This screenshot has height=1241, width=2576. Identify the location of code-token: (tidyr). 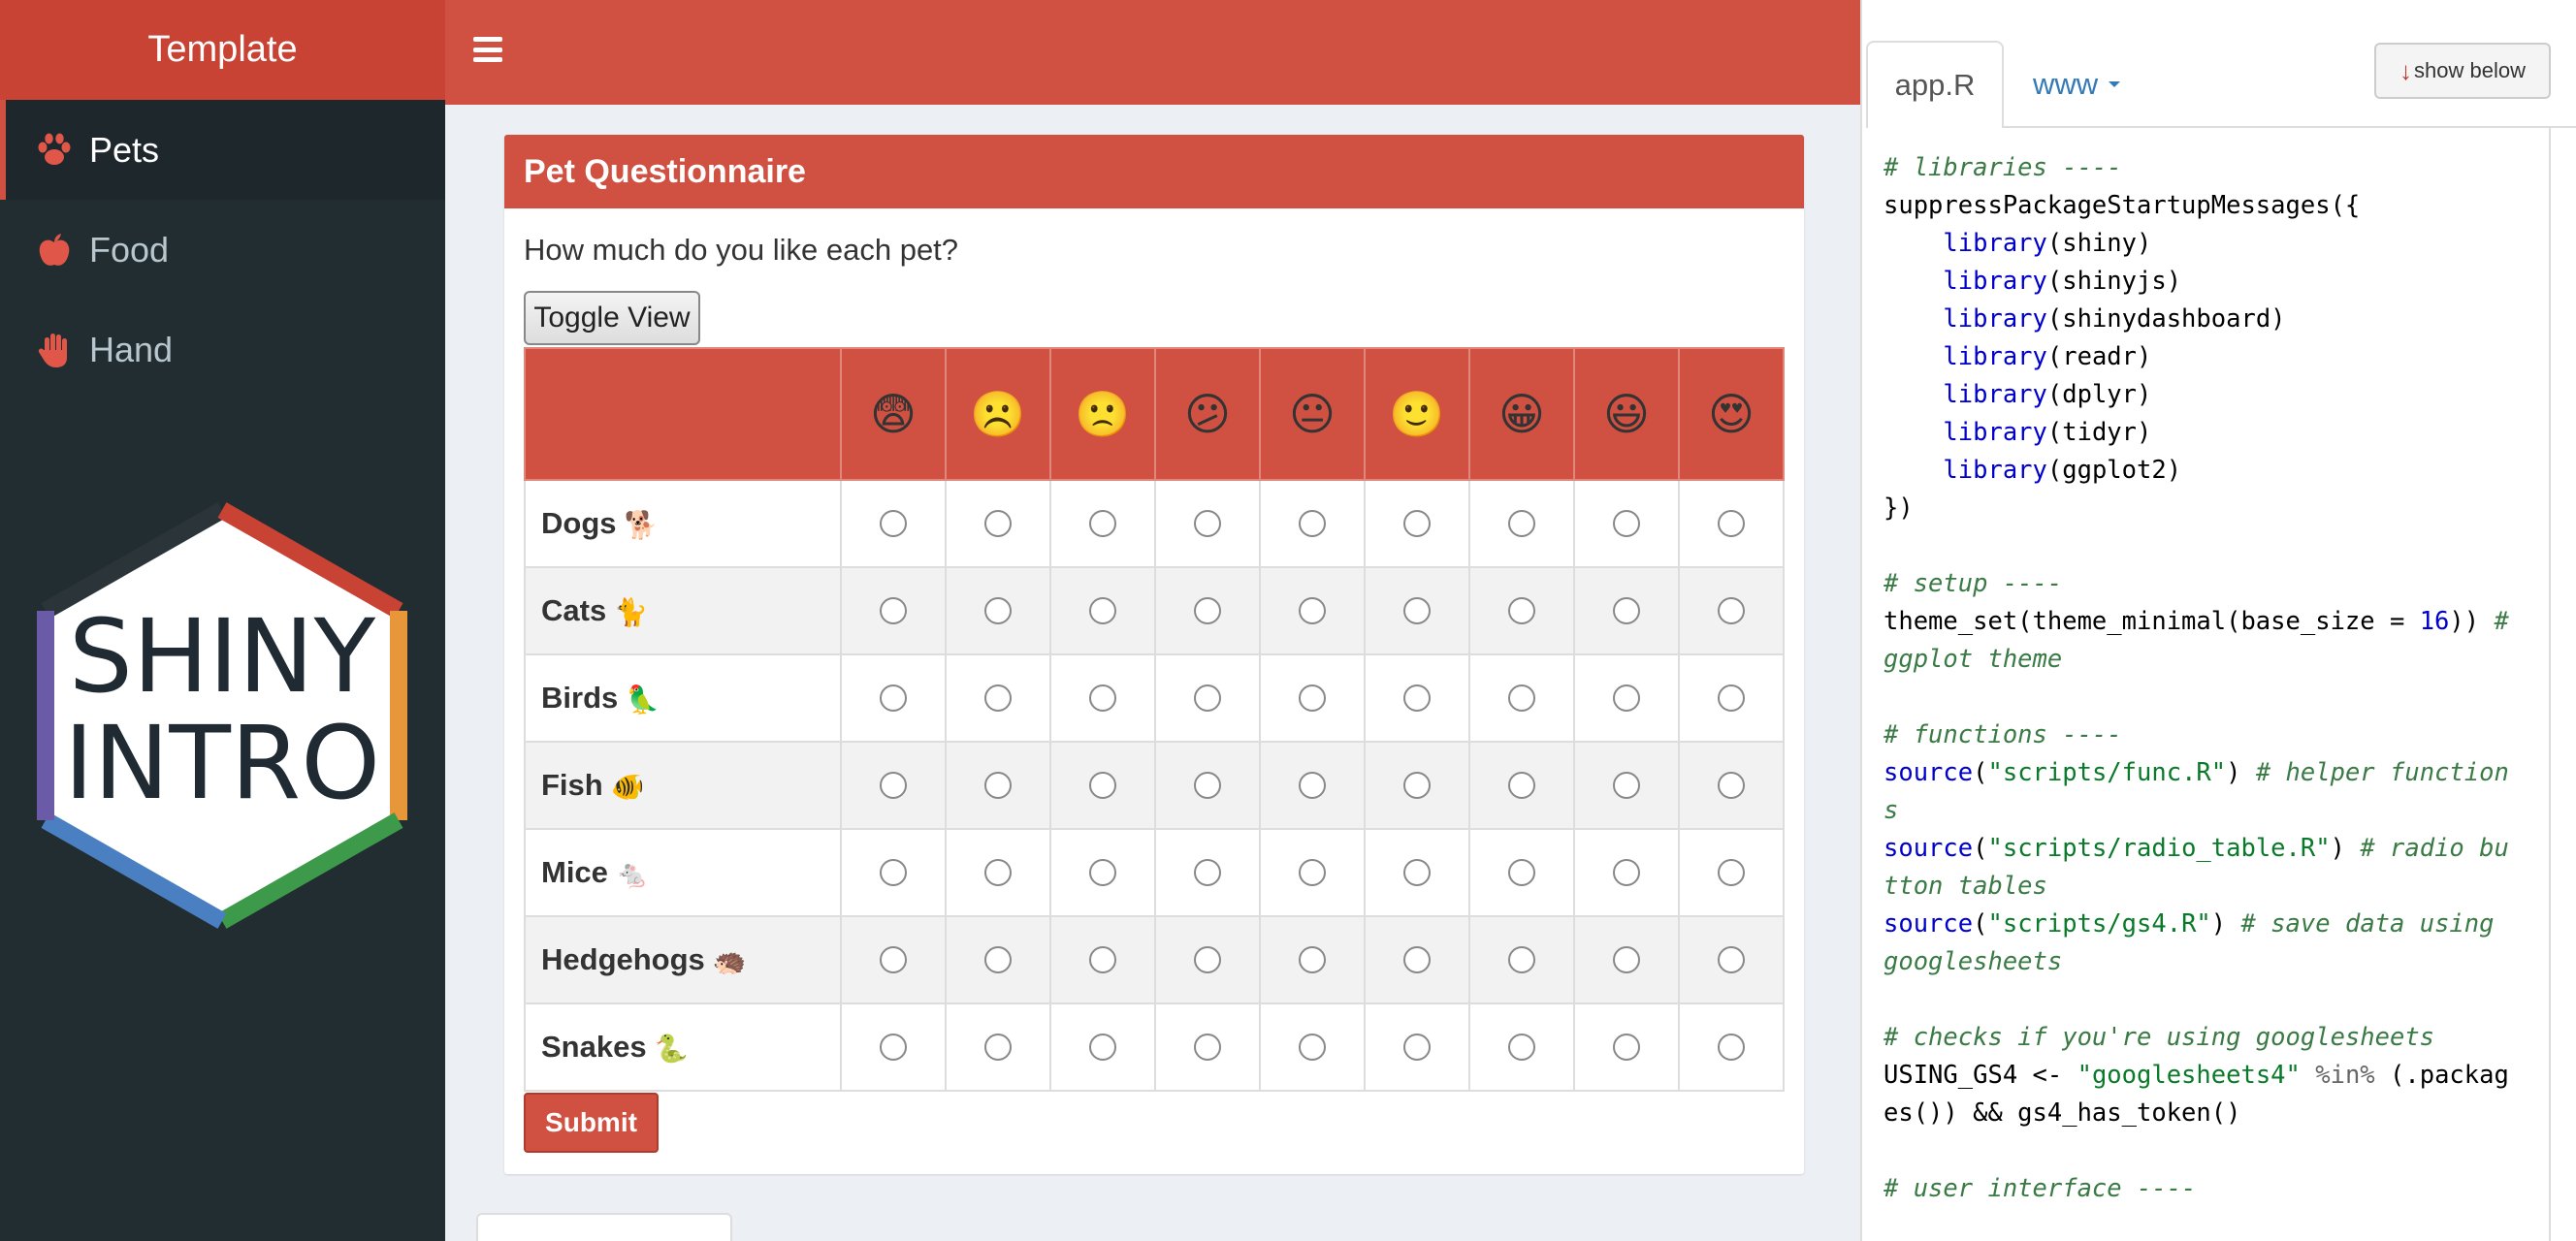
(2099, 432).